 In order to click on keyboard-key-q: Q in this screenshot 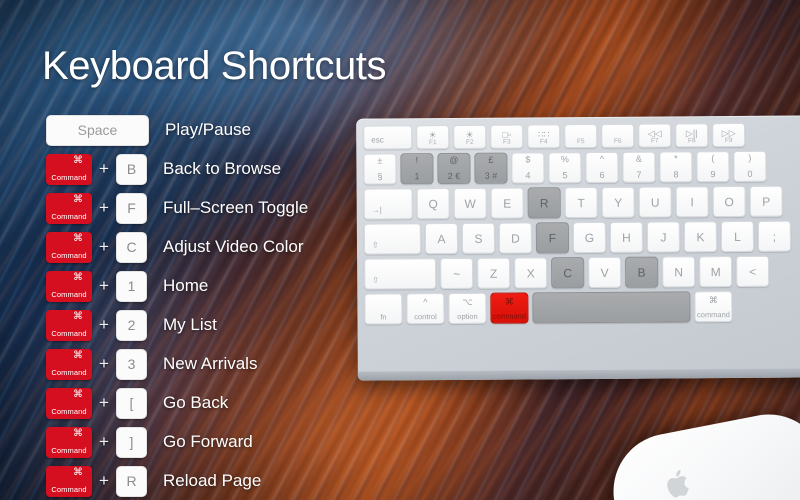, I will do `click(433, 203)`.